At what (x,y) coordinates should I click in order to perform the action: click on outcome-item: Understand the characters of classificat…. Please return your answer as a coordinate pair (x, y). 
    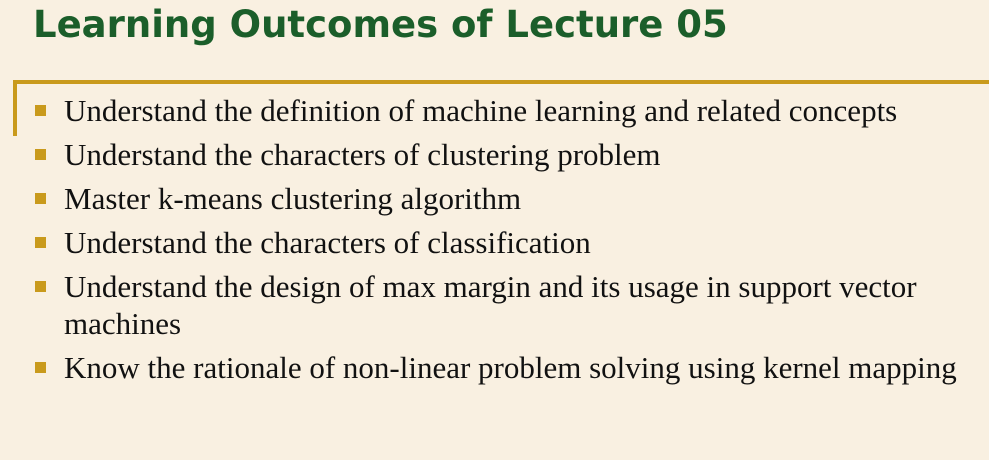
    Looking at the image, I should click on (505, 242).